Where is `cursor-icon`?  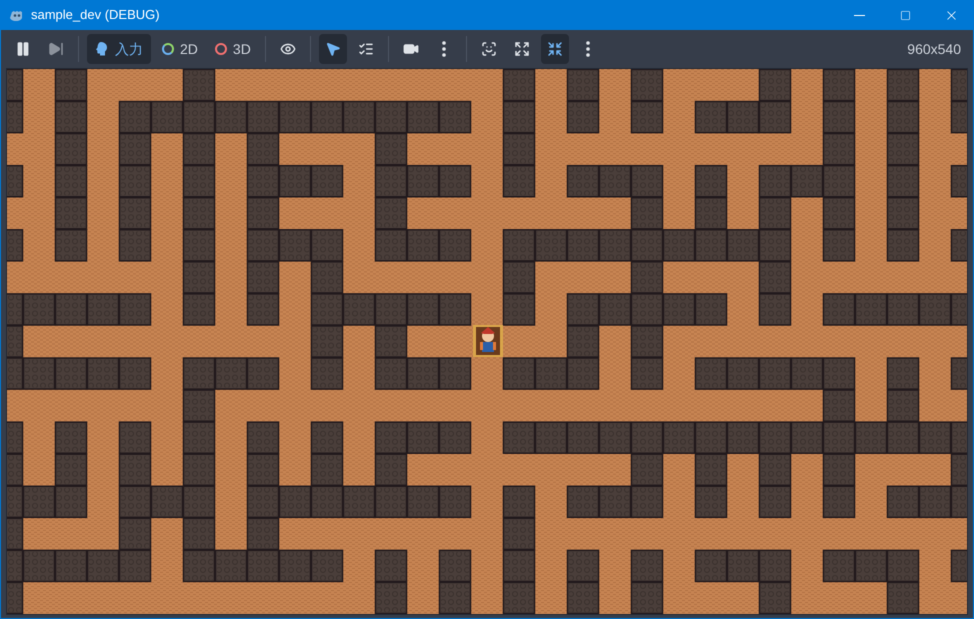 cursor-icon is located at coordinates (332, 49).